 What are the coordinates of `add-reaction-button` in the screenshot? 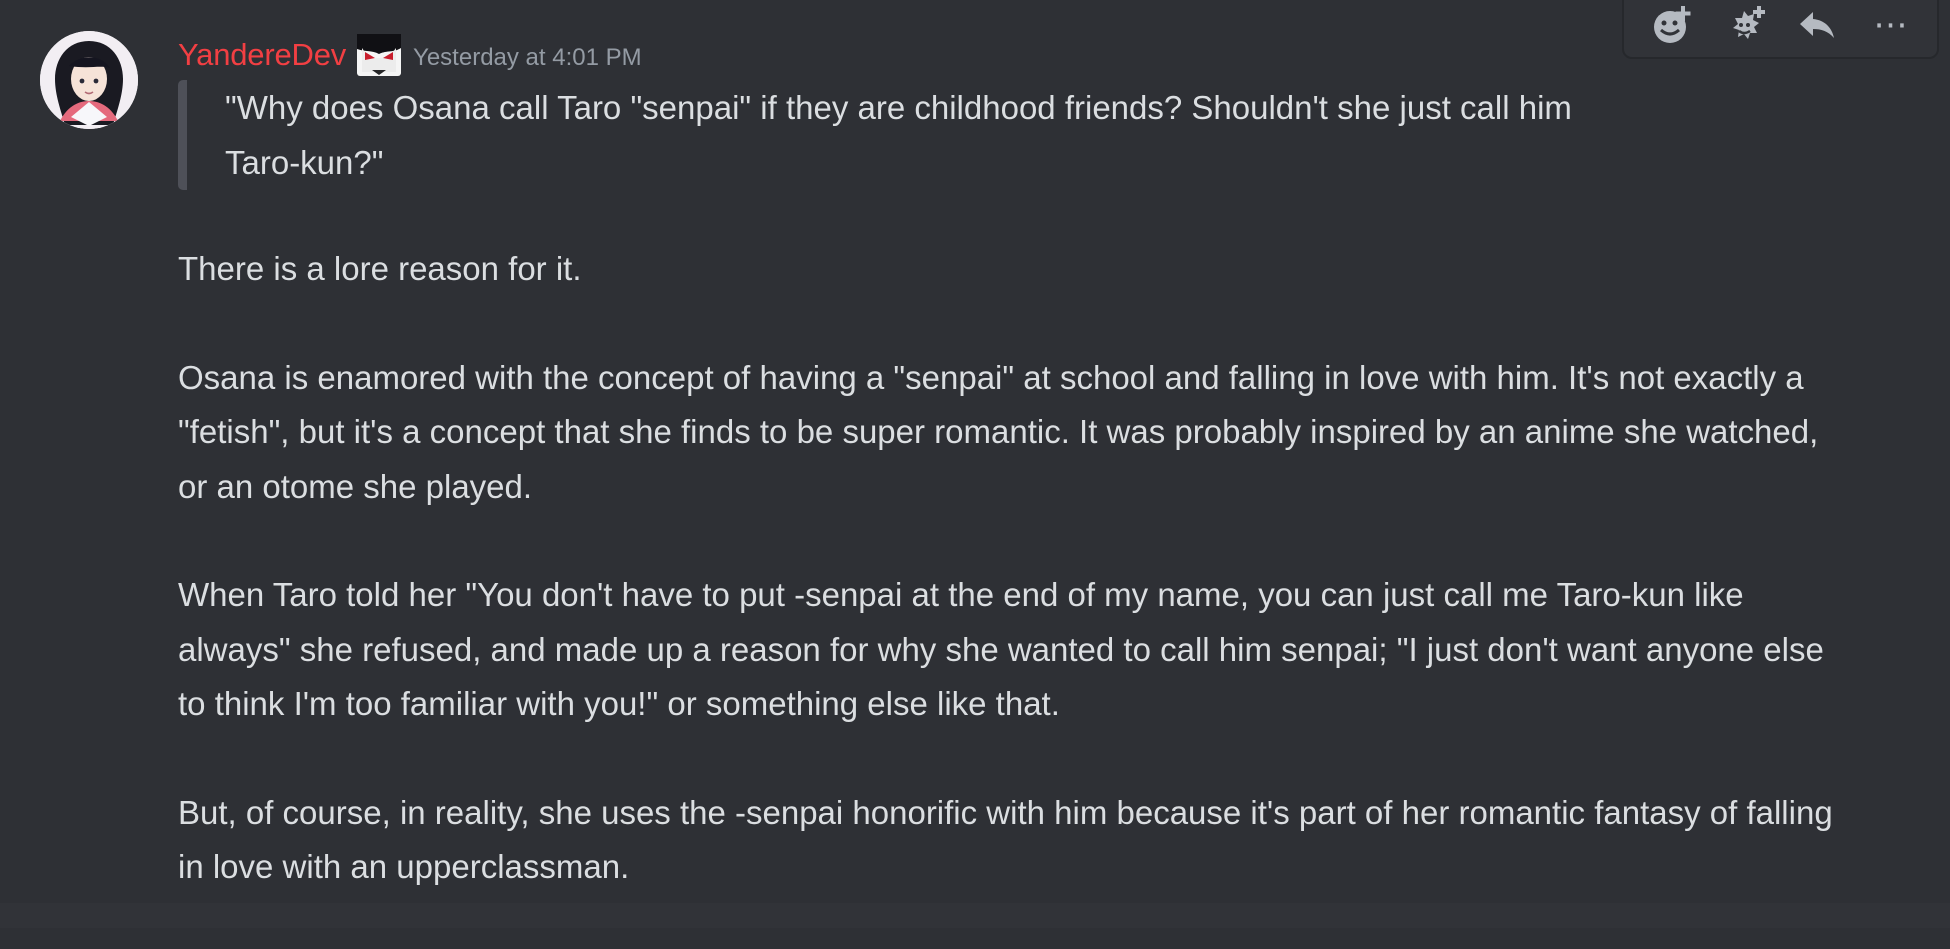 It's located at (1671, 27).